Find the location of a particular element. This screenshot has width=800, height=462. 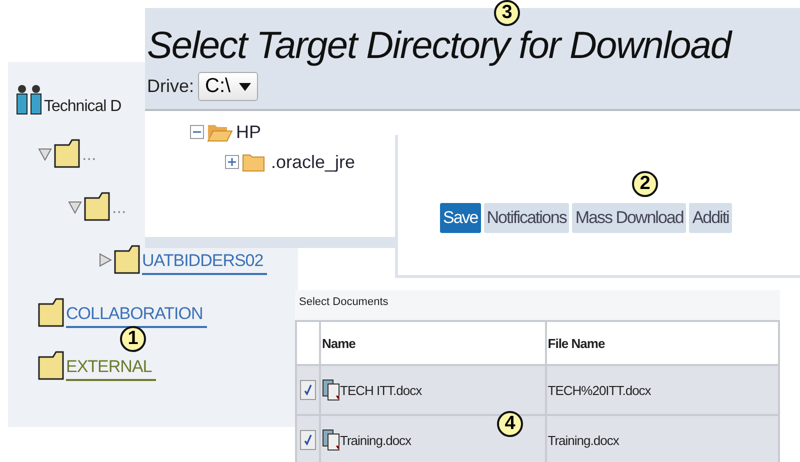

folder-label: HP is located at coordinates (249, 132).